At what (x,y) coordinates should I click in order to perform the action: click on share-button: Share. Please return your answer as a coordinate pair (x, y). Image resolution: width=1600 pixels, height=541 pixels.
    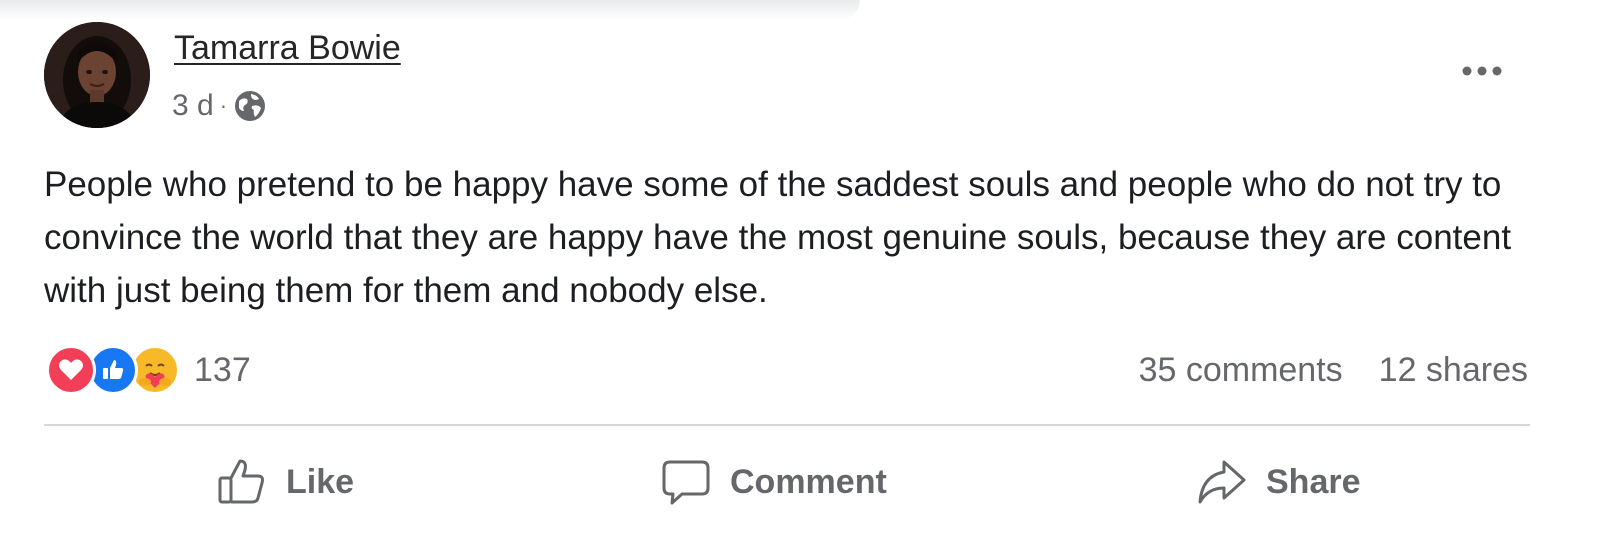
    Looking at the image, I should click on (1278, 482).